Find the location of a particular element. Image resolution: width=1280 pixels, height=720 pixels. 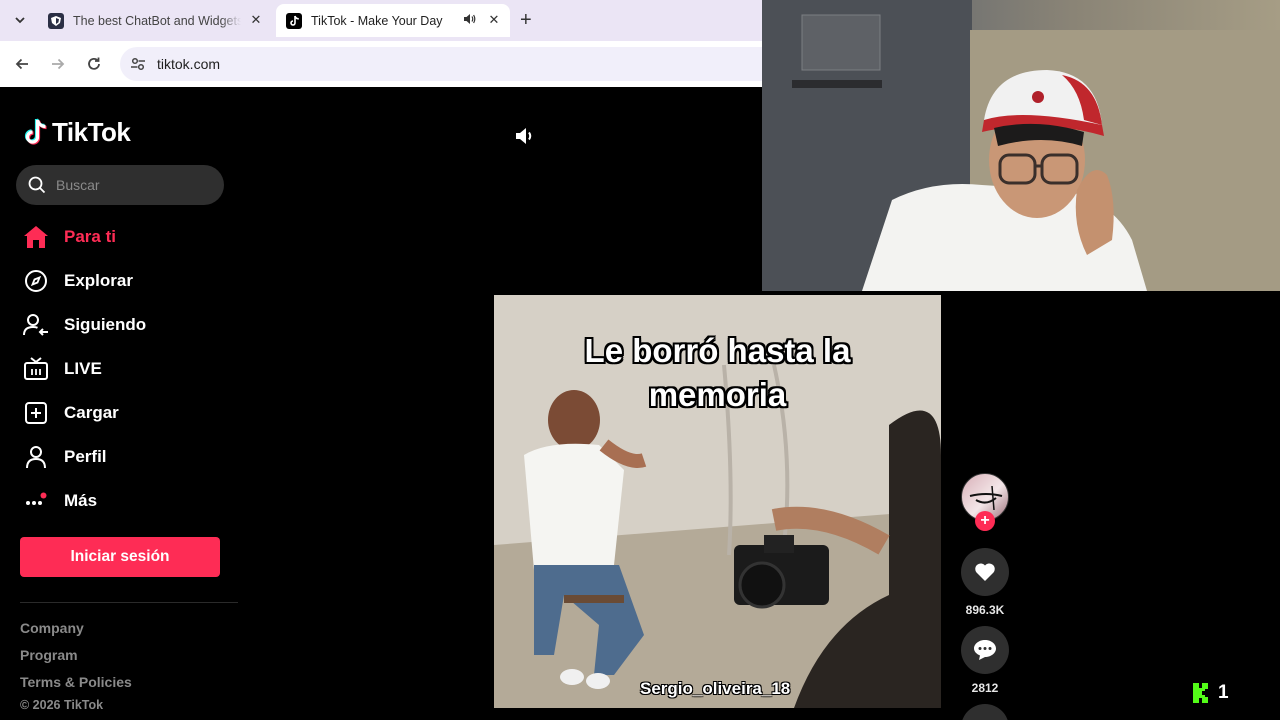

nav-label: Cargar is located at coordinates (91, 412).